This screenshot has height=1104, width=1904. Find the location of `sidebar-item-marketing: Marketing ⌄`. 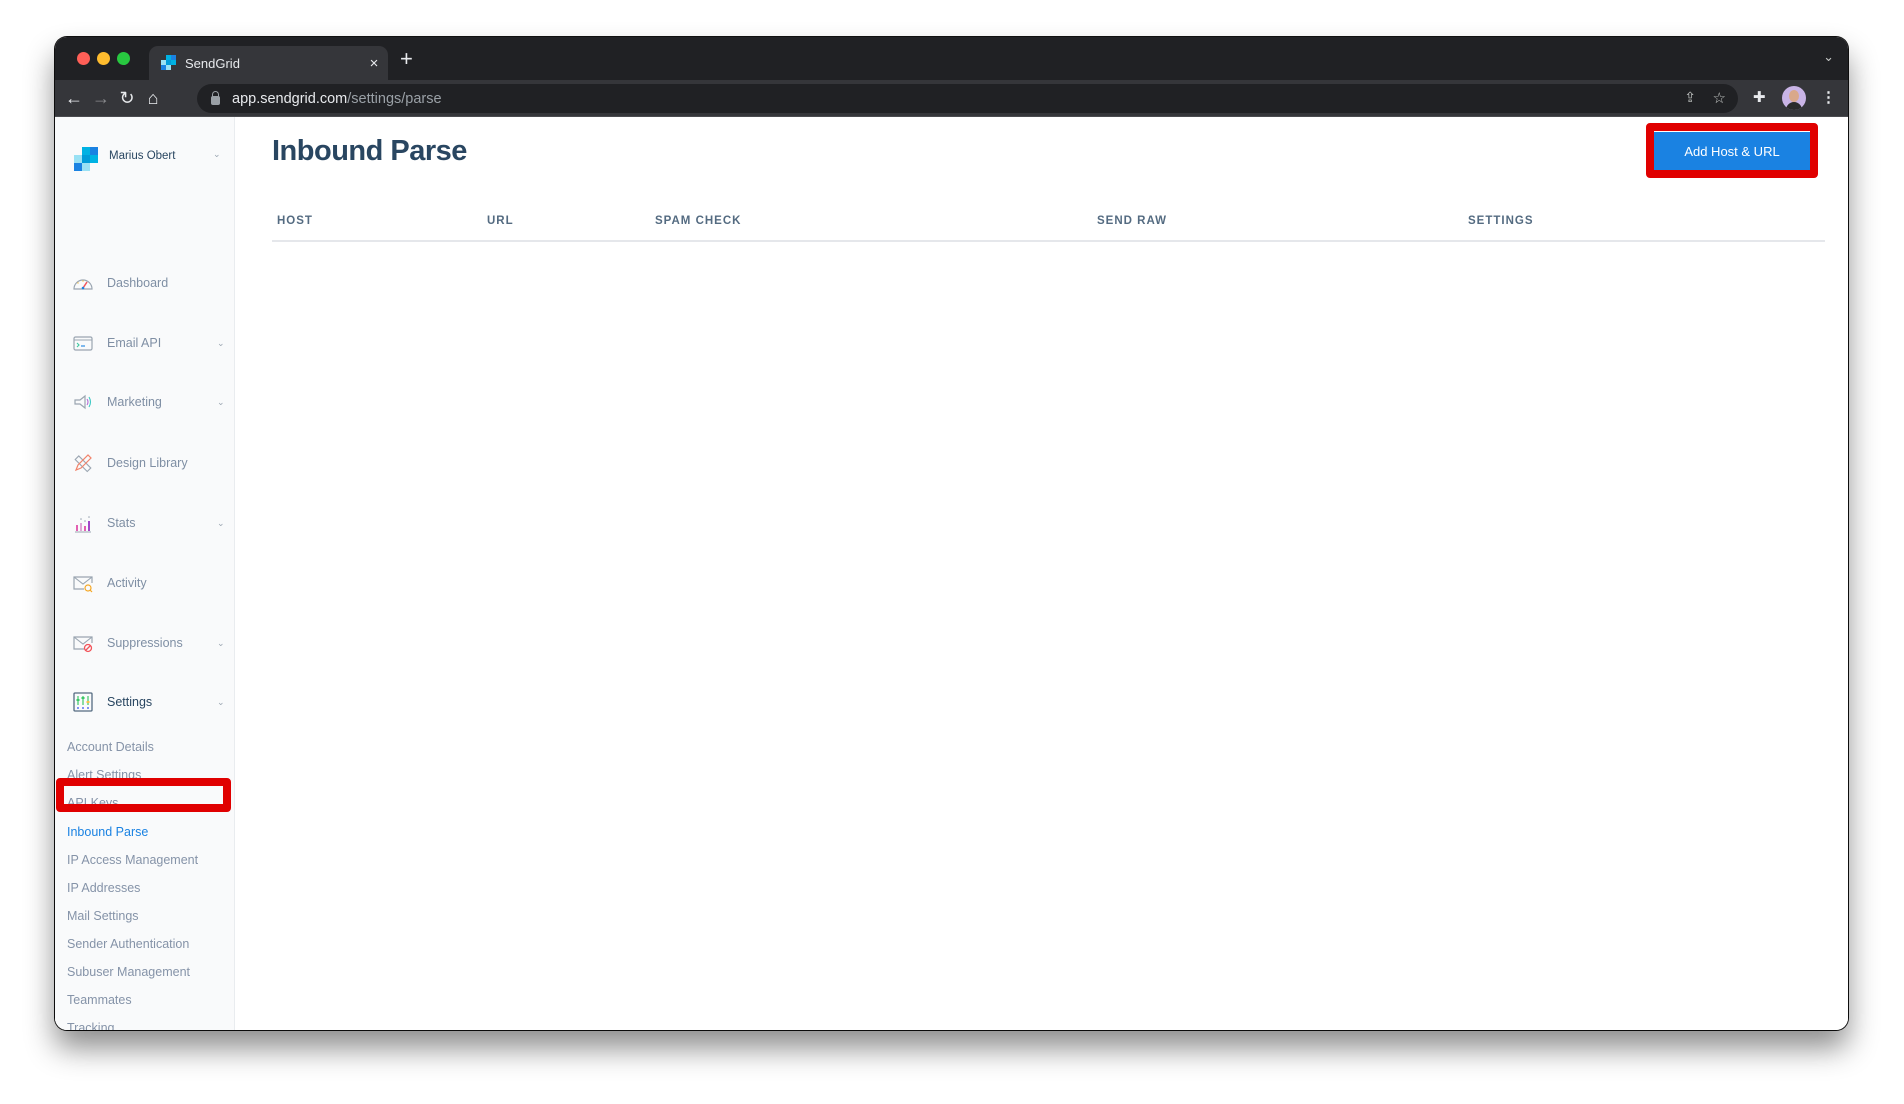

sidebar-item-marketing: Marketing ⌄ is located at coordinates (144, 402).